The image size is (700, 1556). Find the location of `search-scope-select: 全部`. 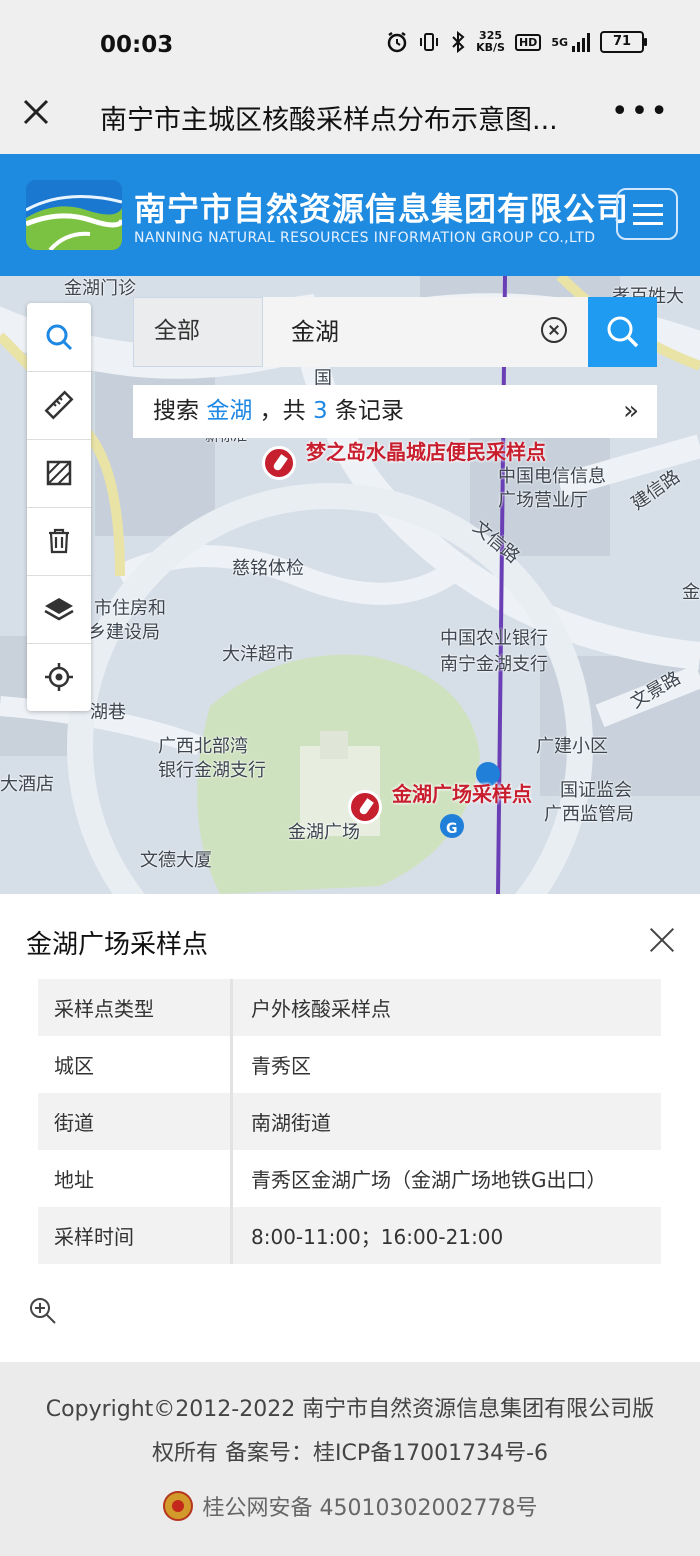

search-scope-select: 全部 is located at coordinates (198, 332).